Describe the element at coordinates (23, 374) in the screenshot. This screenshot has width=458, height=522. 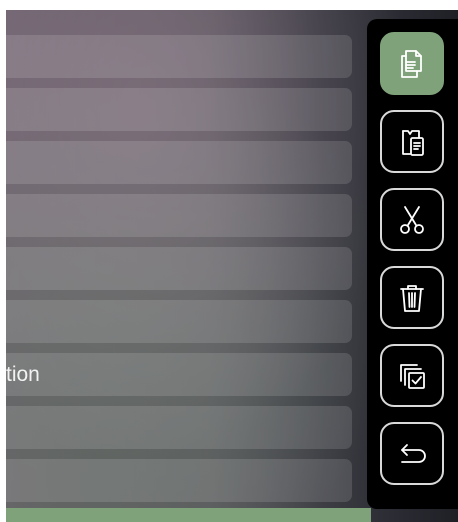
I see `list-item-label: tion` at that location.